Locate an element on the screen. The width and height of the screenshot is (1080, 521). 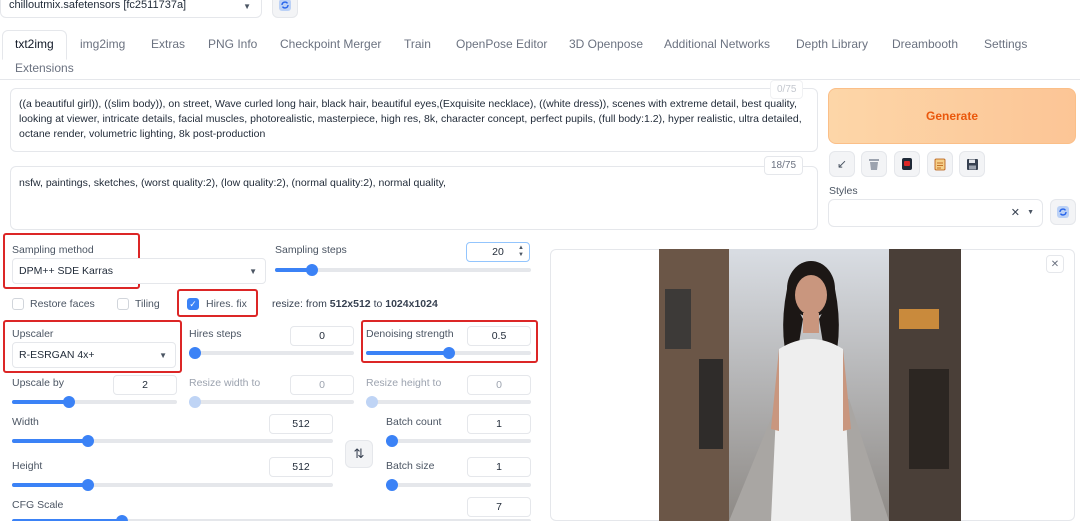
generated-photo-placeholder is located at coordinates (810, 385).